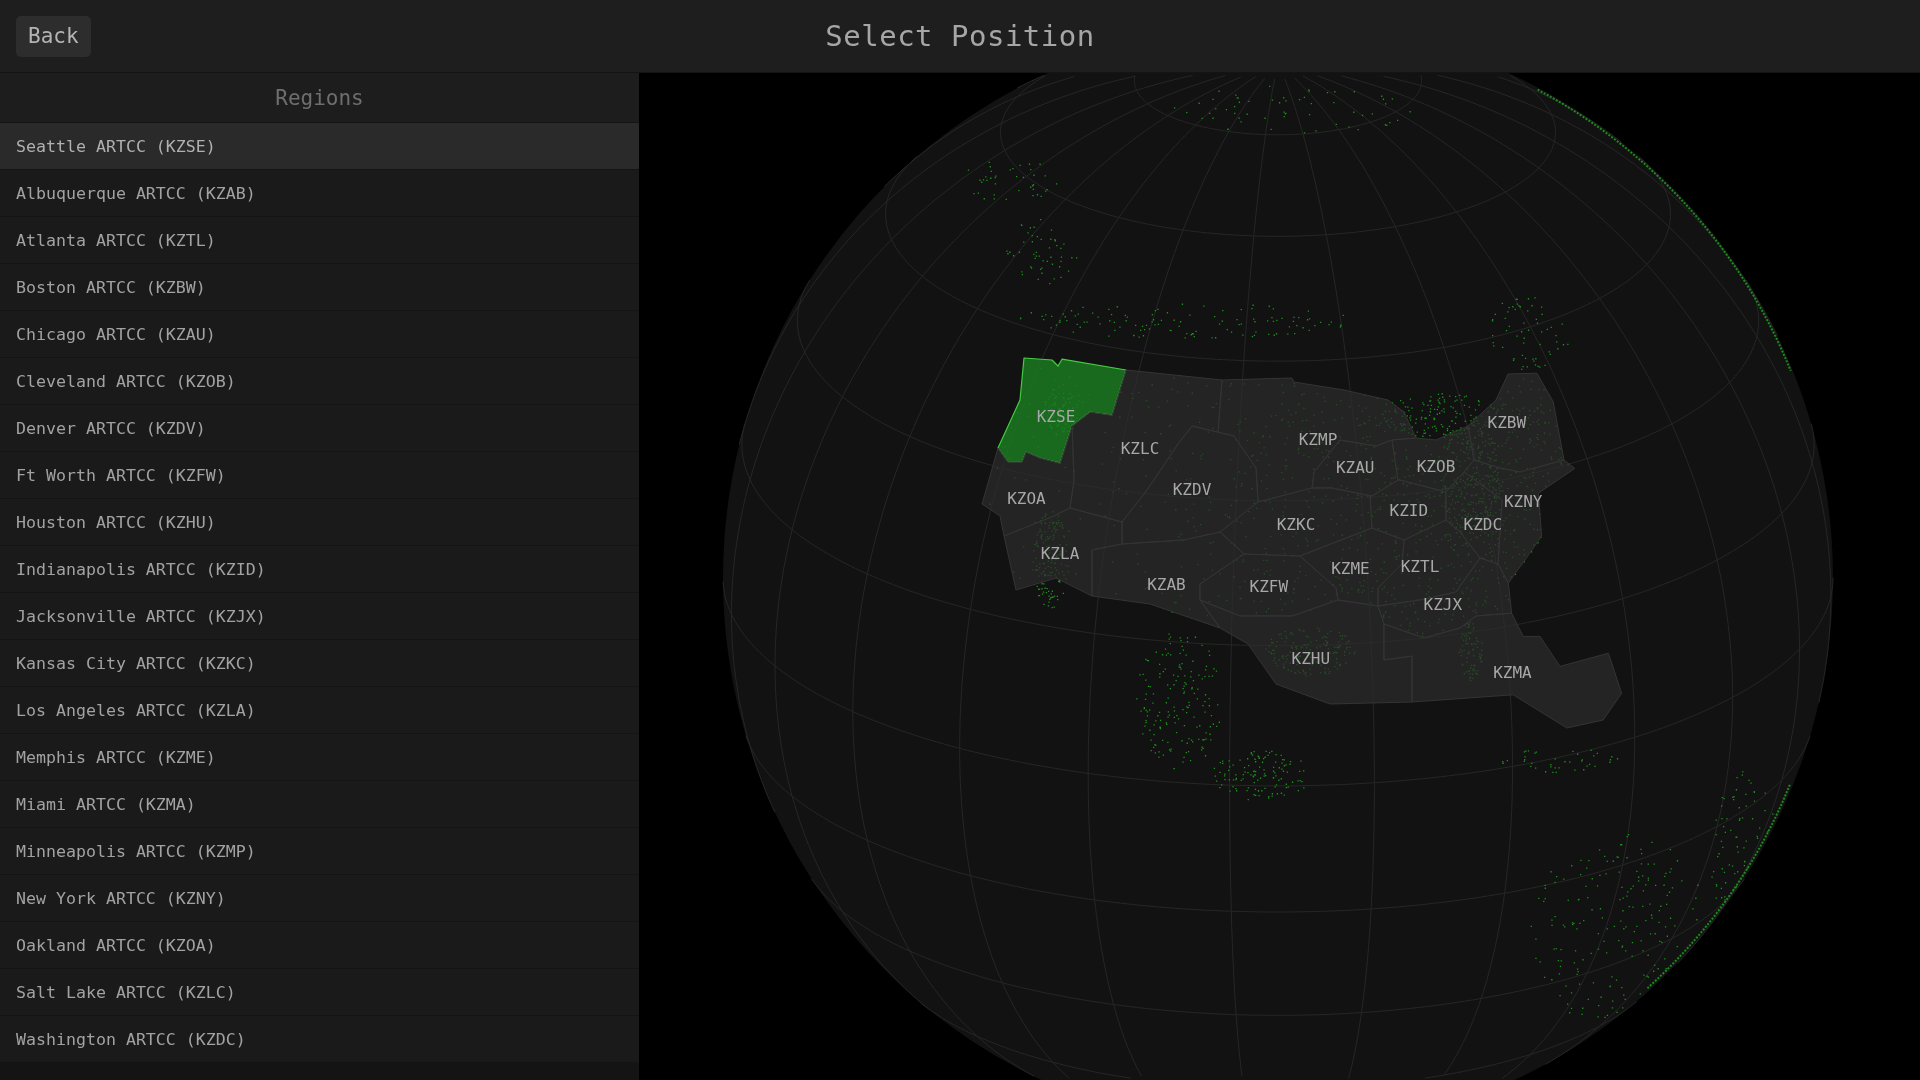 The width and height of the screenshot is (1920, 1080). I want to click on region-list-item: Atlanta ARTCC (KZTL), so click(319, 240).